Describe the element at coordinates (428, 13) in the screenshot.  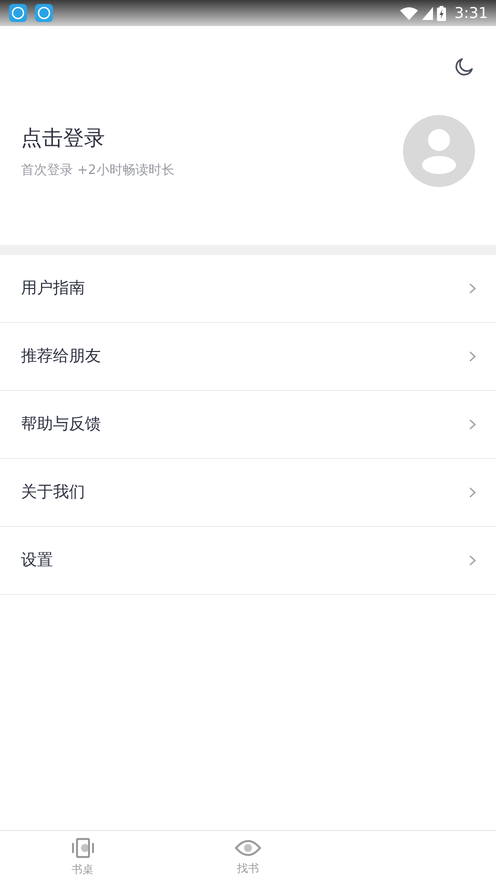
I see `signal-icon` at that location.